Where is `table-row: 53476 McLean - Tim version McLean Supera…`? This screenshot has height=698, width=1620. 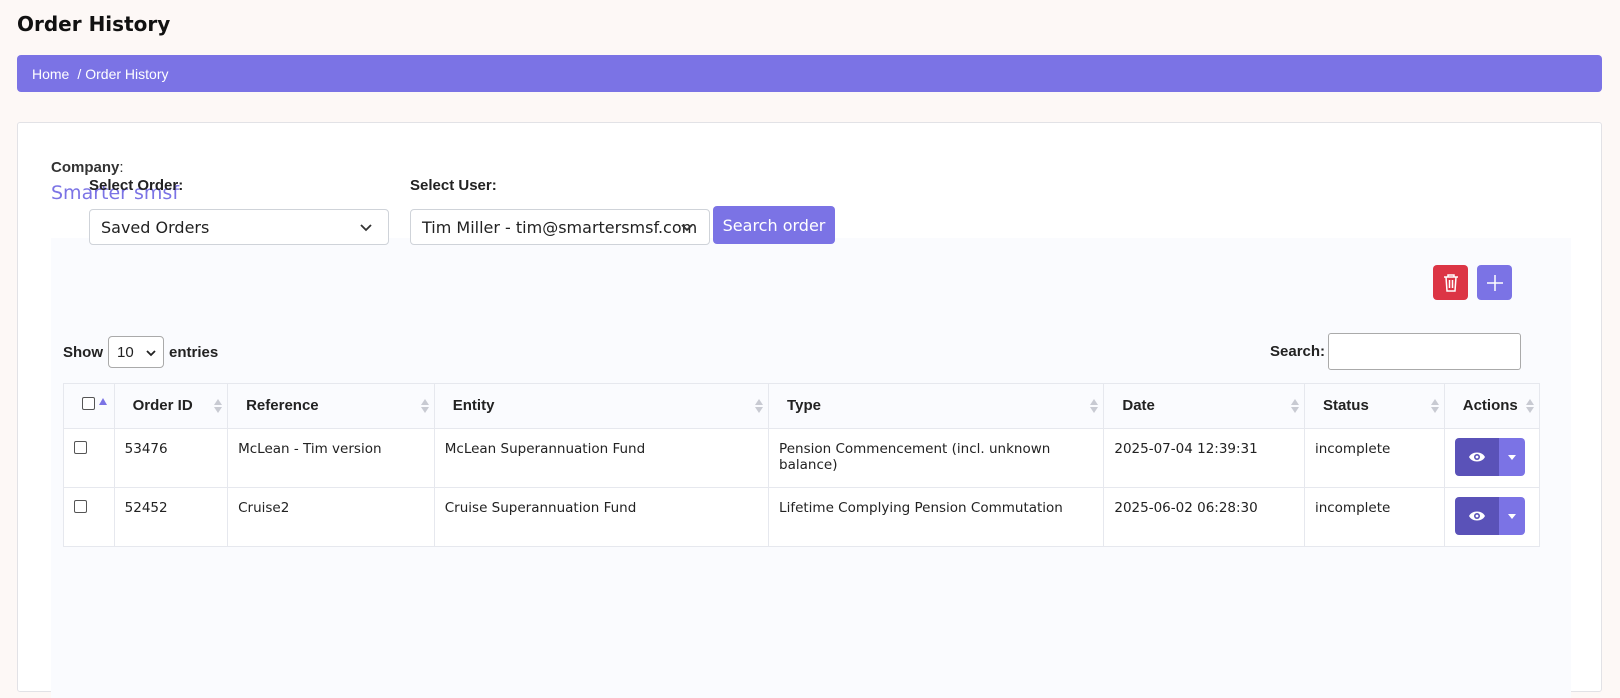 table-row: 53476 McLean - Tim version McLean Supera… is located at coordinates (802, 458).